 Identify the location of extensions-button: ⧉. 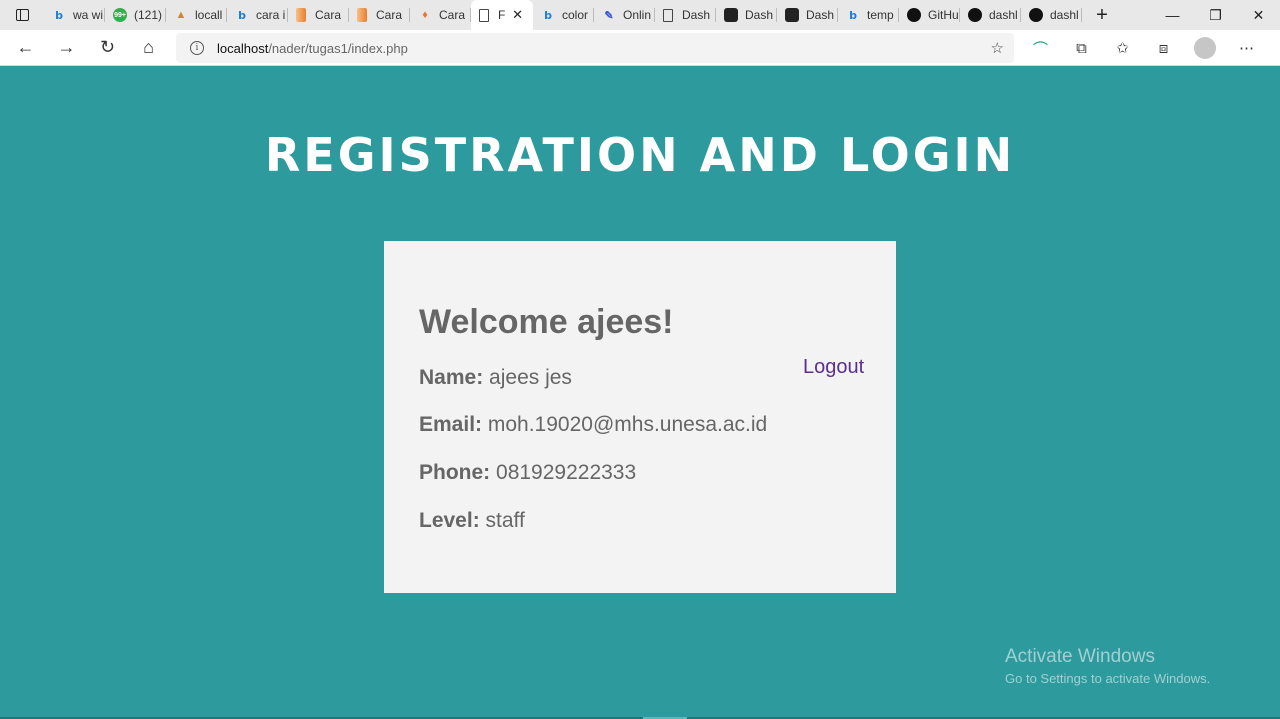
(1081, 48).